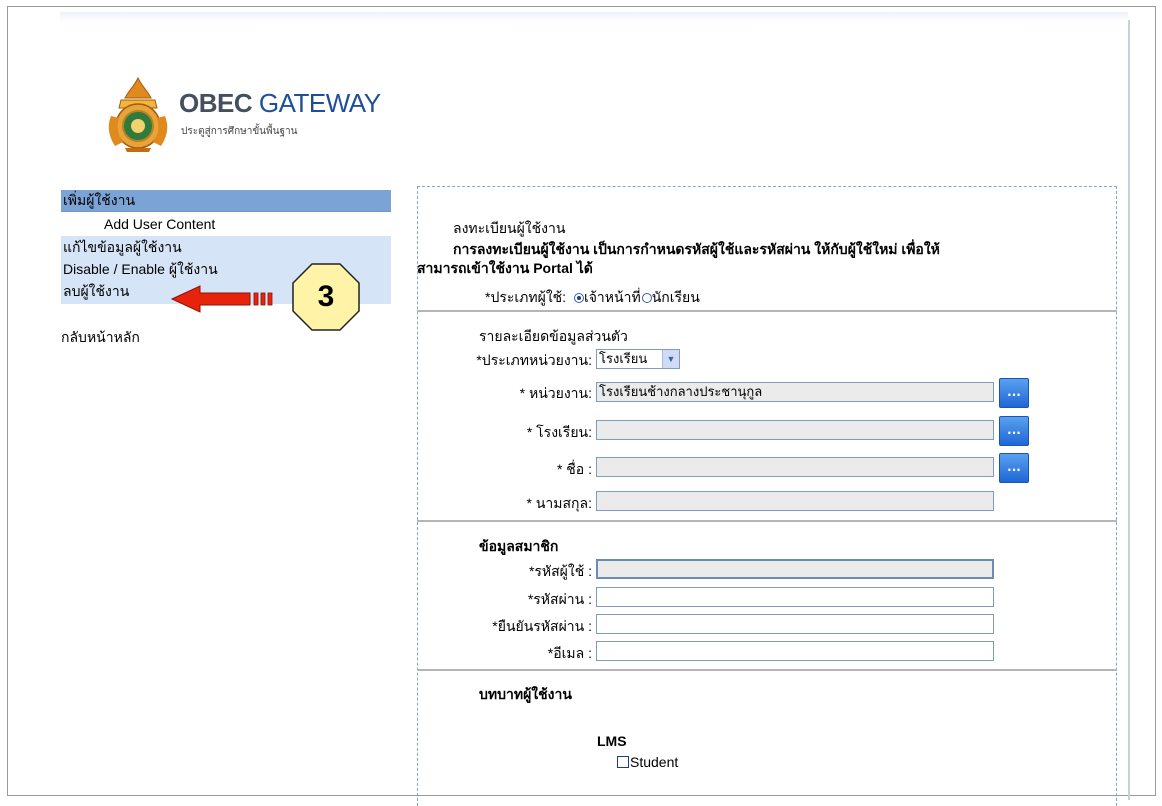  Describe the element at coordinates (623, 358) in the screenshot. I see `unit-type-value: โรงเรียน` at that location.